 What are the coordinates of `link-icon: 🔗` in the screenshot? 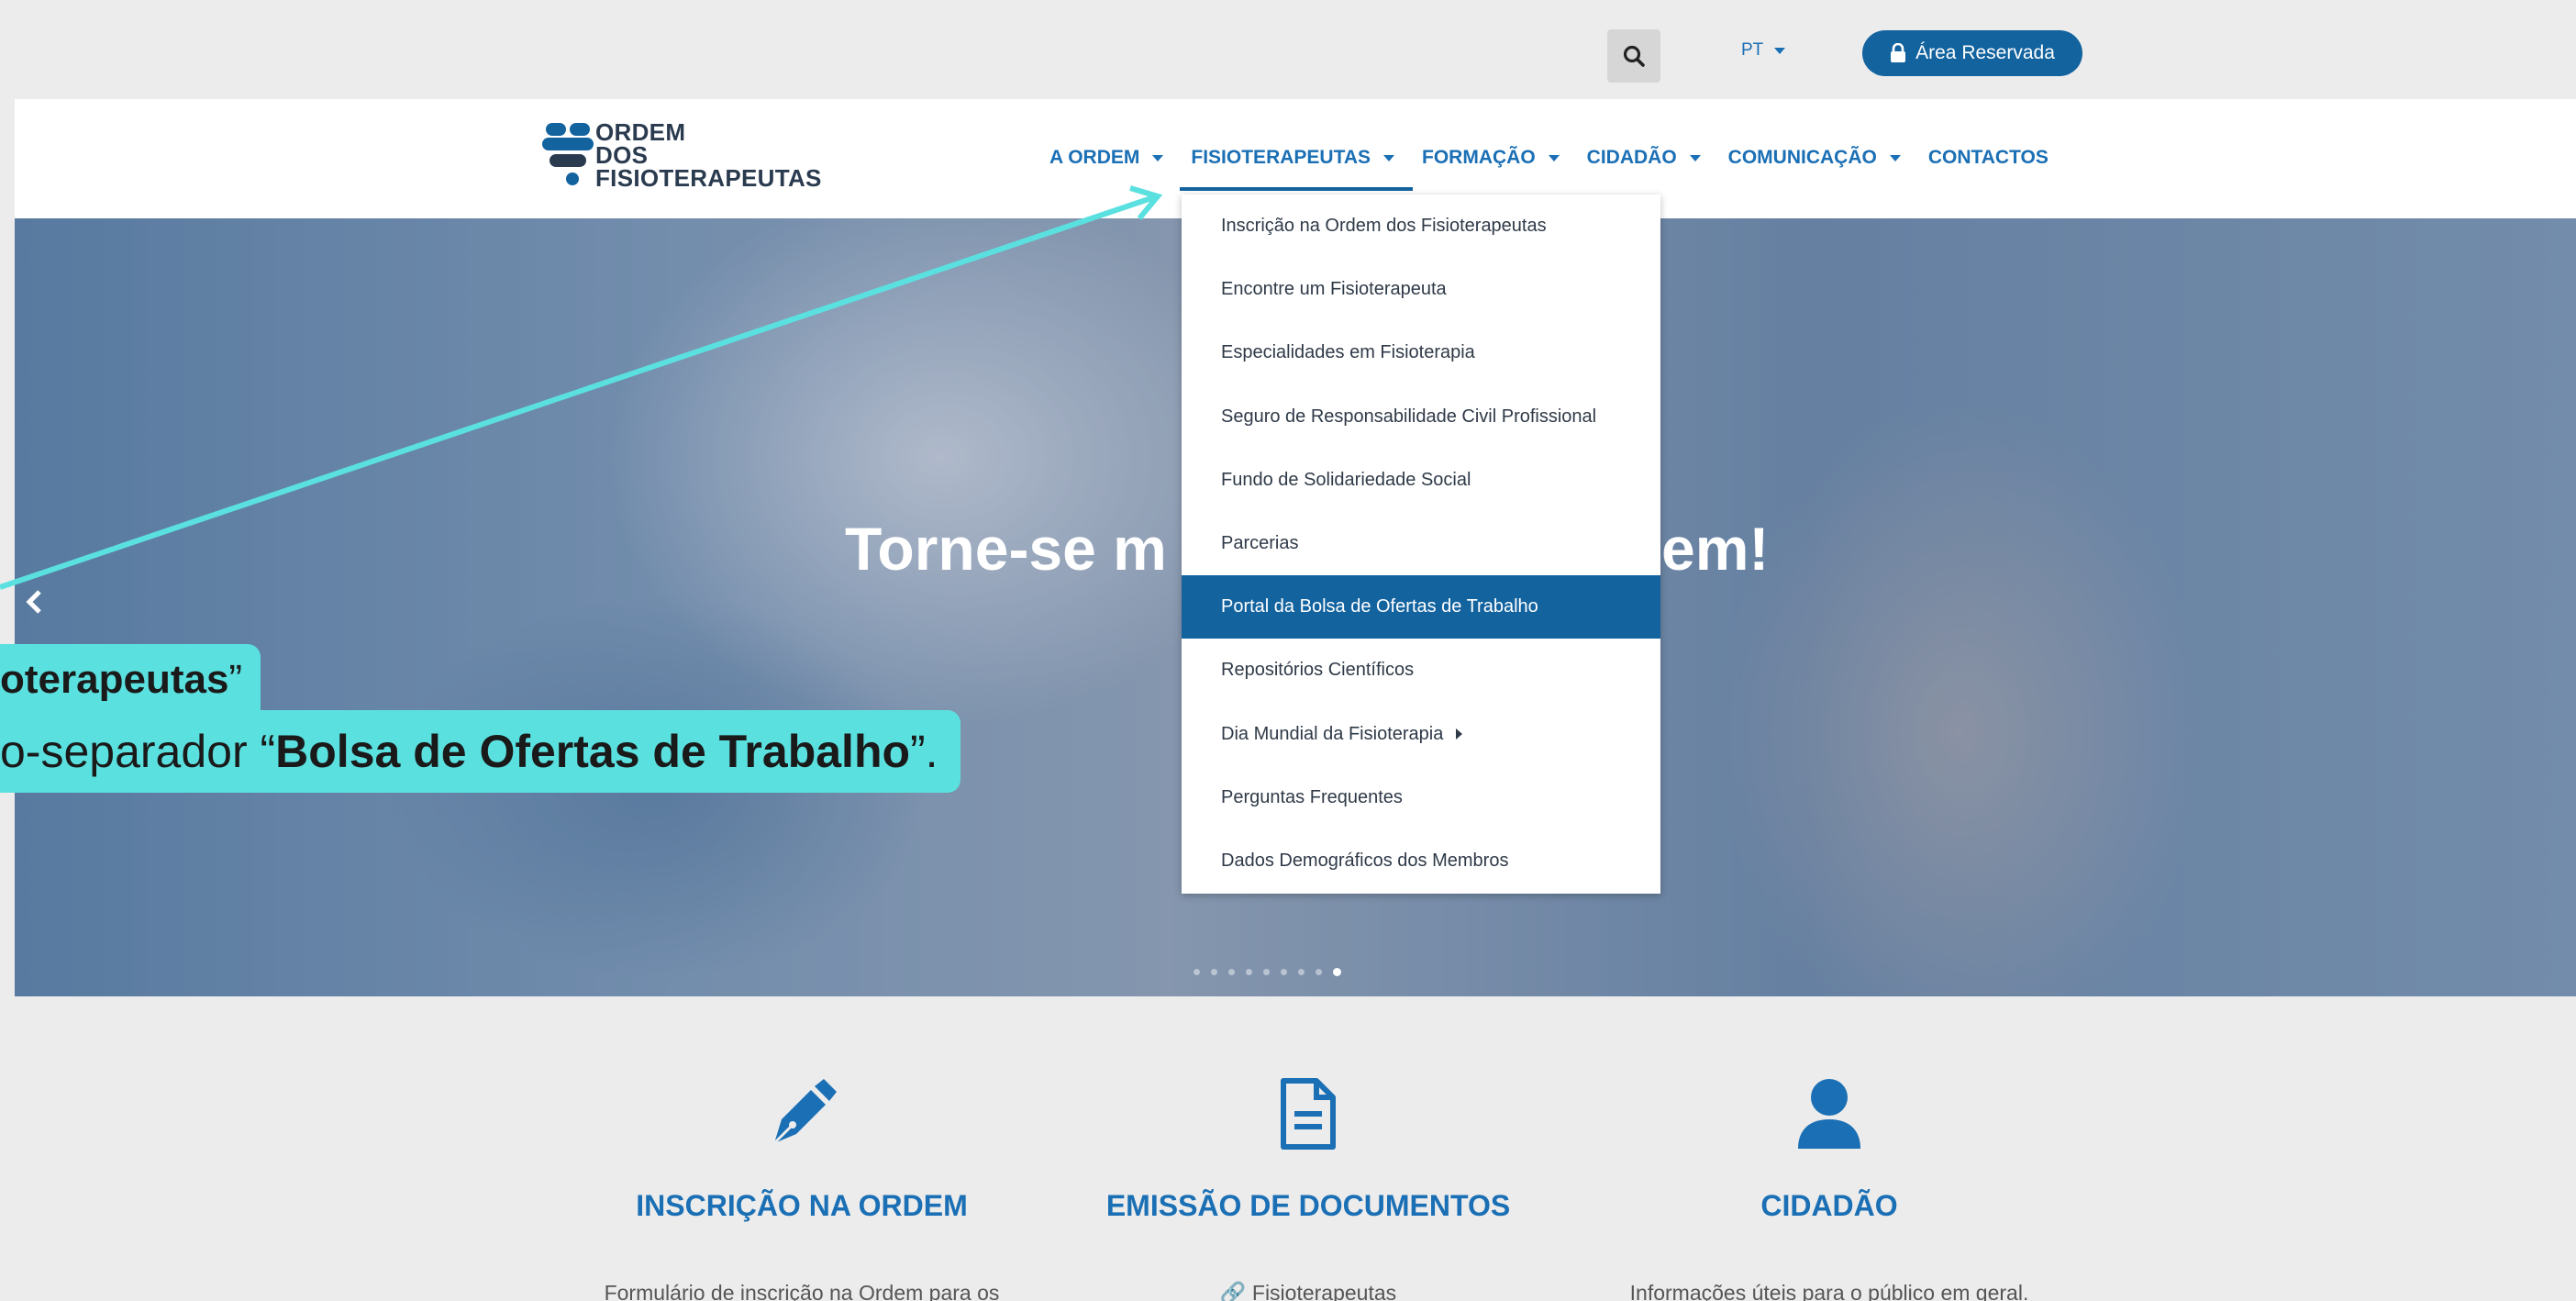 It's located at (1235, 1291).